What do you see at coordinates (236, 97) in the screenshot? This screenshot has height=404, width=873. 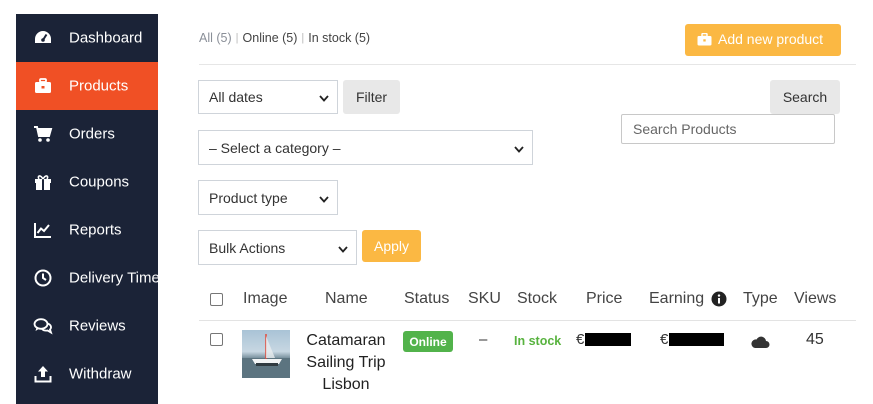 I see `dates-select-value: All dates` at bounding box center [236, 97].